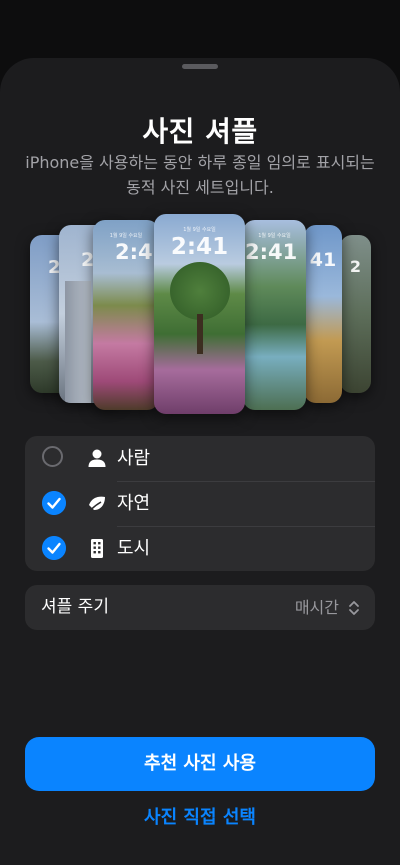  Describe the element at coordinates (200, 548) in the screenshot. I see `category-row-city: 도시` at that location.